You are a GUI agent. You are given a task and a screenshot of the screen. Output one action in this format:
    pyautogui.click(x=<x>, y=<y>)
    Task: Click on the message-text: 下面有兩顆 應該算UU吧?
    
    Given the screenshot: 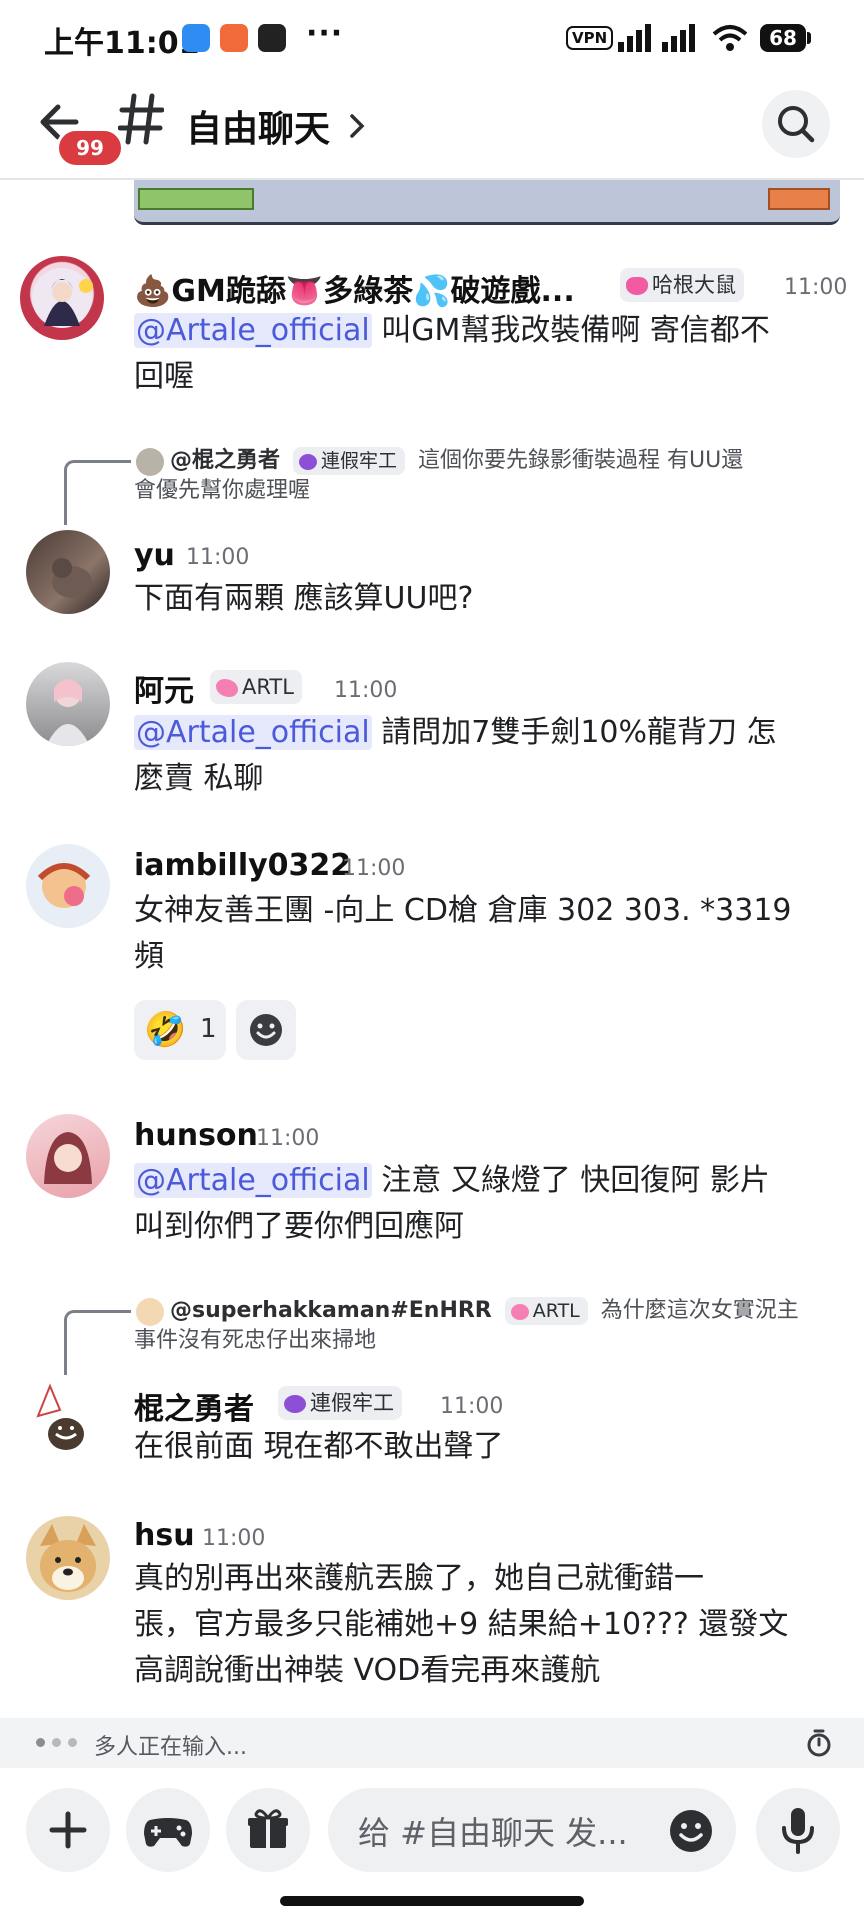 What is the action you would take?
    pyautogui.click(x=303, y=599)
    